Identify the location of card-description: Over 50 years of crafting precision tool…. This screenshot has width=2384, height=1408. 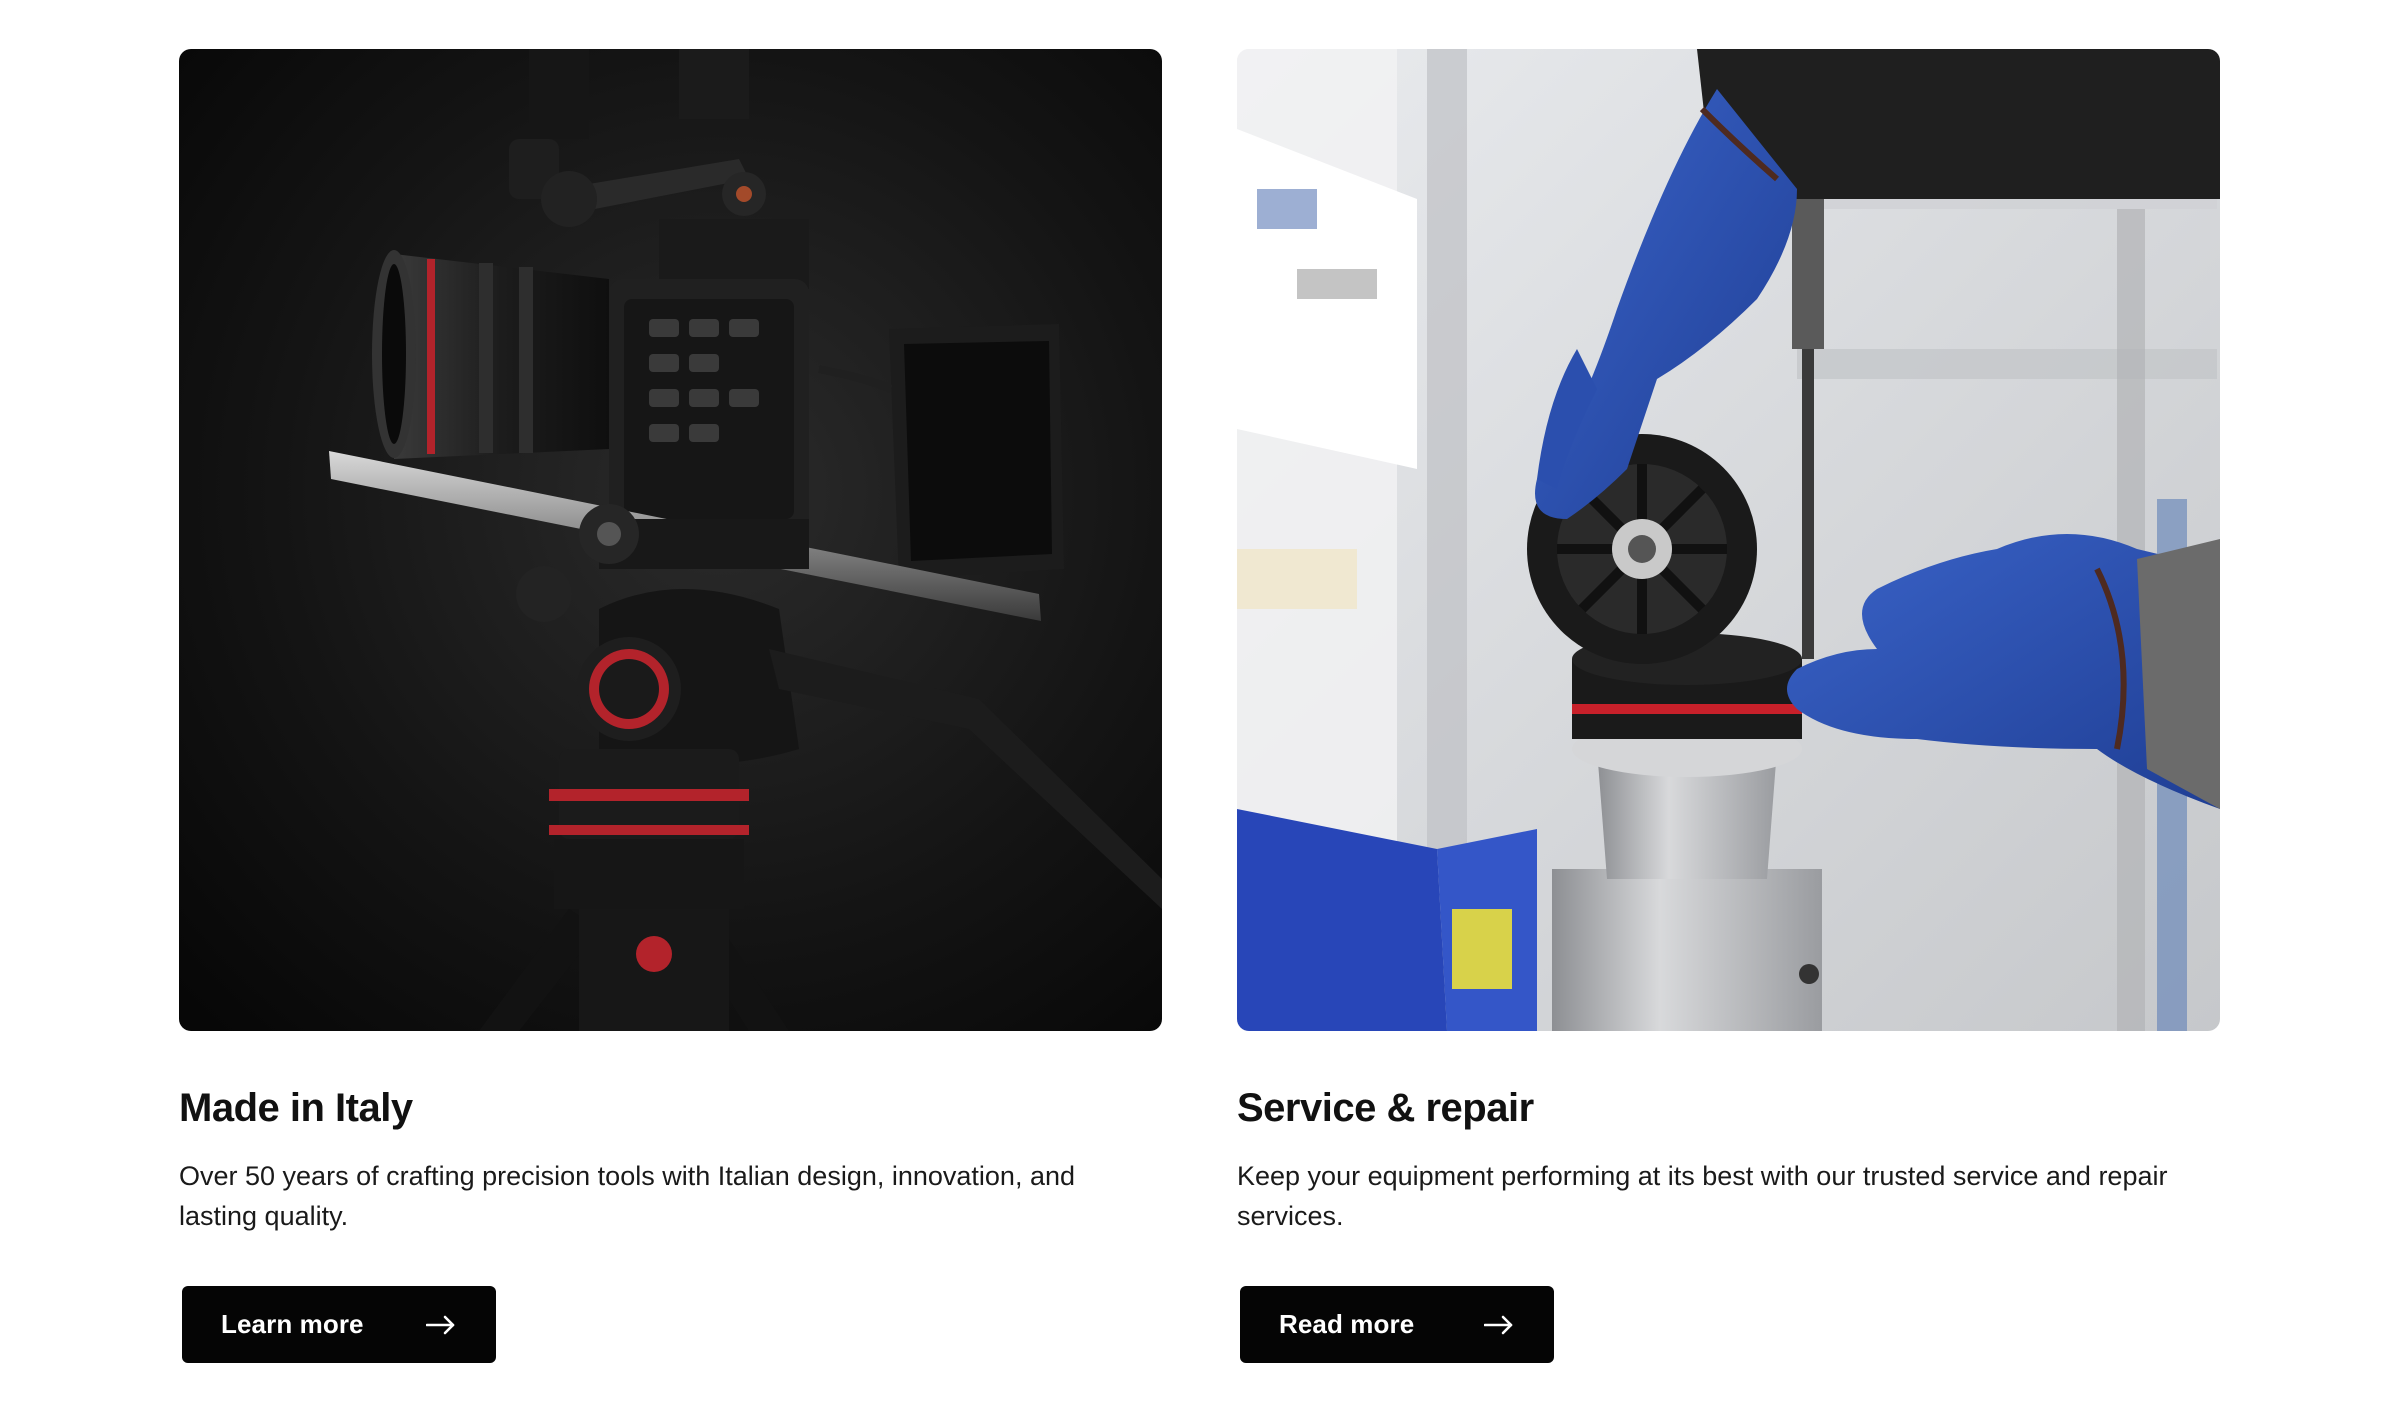
(627, 1196).